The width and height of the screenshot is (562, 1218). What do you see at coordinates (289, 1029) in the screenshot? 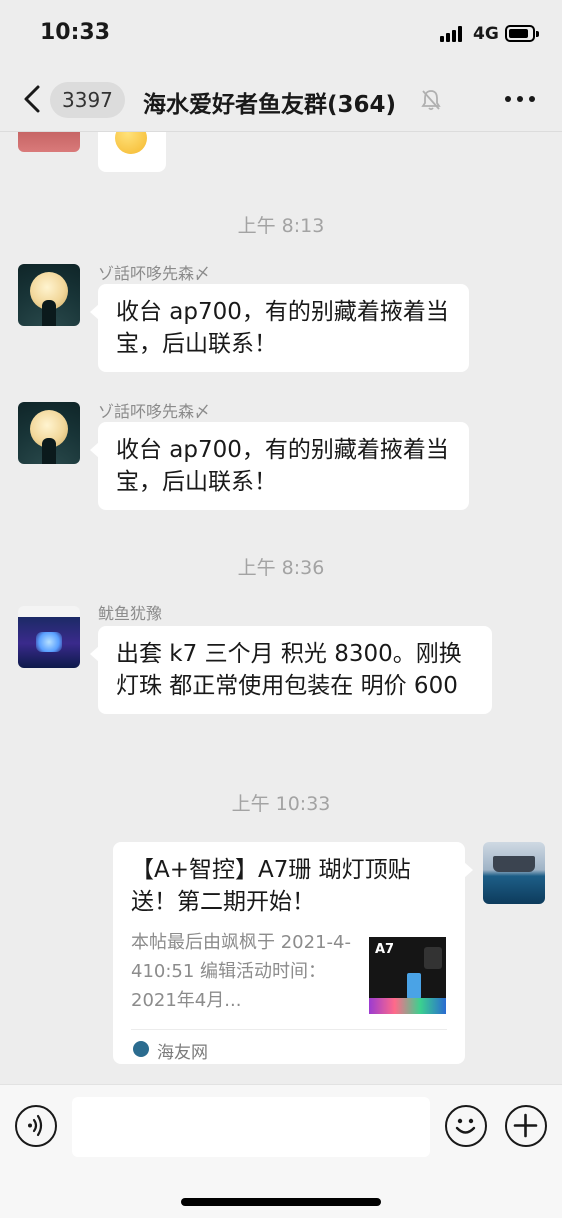
I see `divider` at bounding box center [289, 1029].